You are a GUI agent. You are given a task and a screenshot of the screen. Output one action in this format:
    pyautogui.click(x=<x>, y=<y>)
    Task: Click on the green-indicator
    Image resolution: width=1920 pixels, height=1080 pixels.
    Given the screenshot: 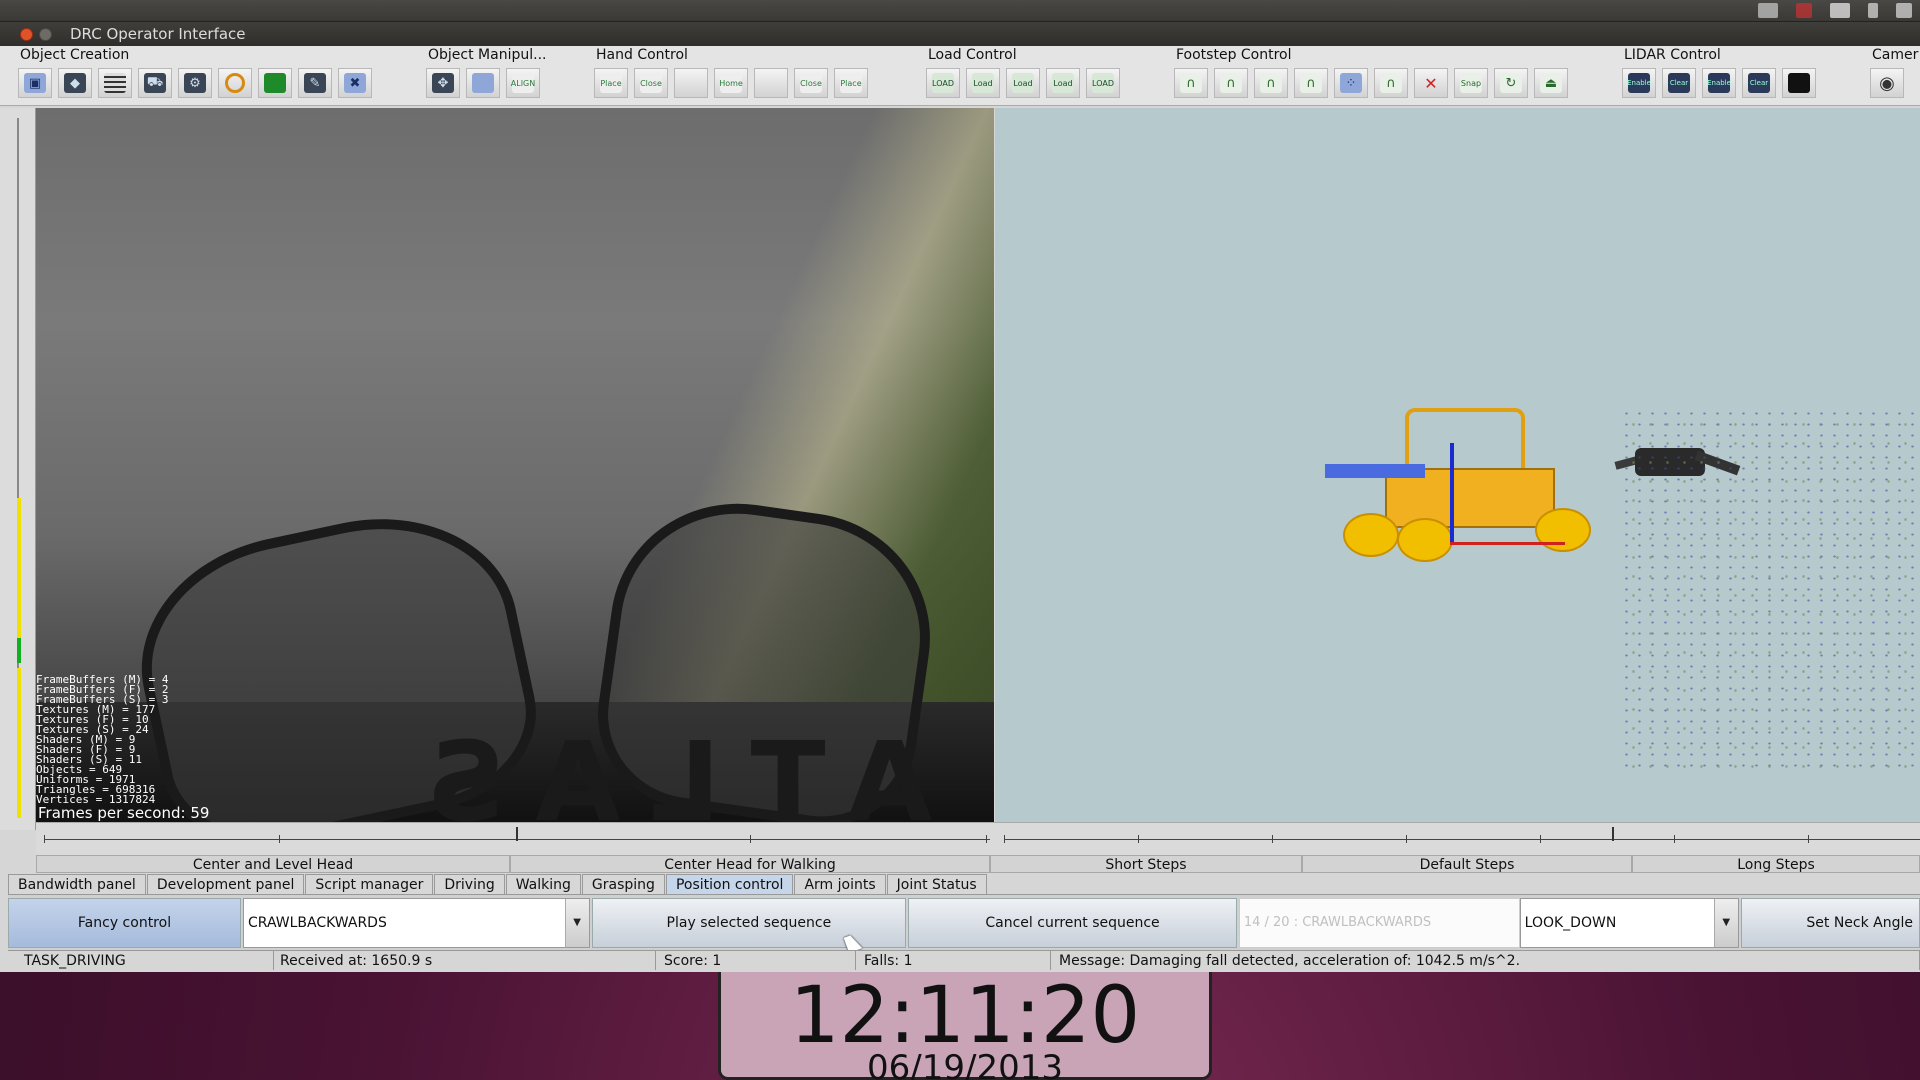 What is the action you would take?
    pyautogui.click(x=19, y=650)
    